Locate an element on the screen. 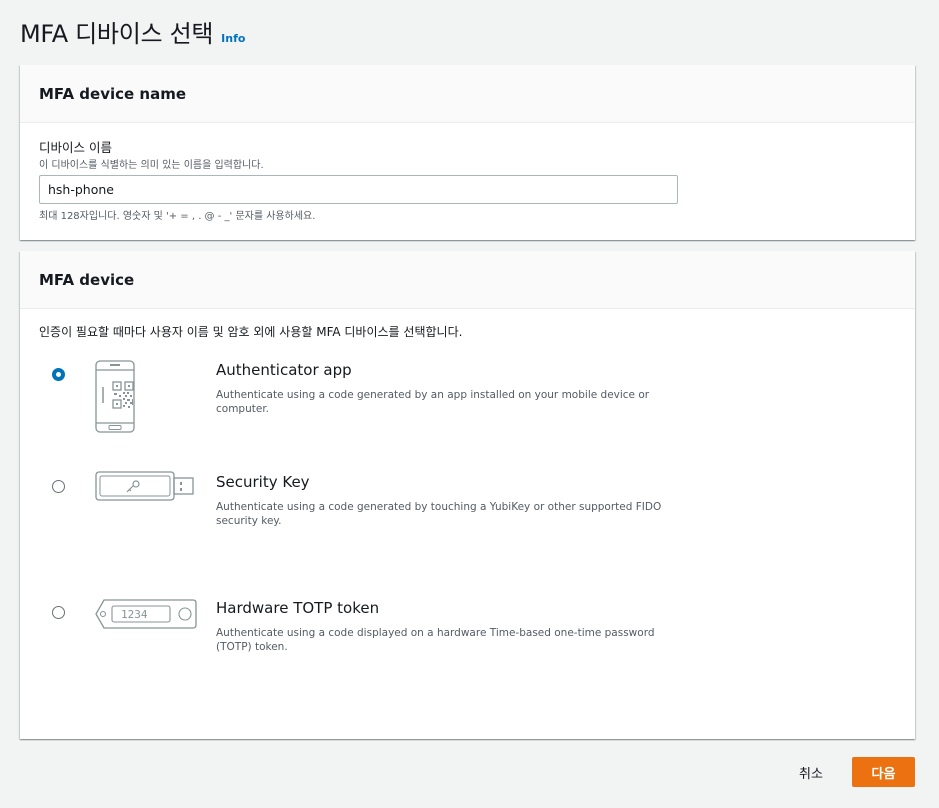 The width and height of the screenshot is (939, 808). option-title-security-key: Security Key is located at coordinates (263, 482).